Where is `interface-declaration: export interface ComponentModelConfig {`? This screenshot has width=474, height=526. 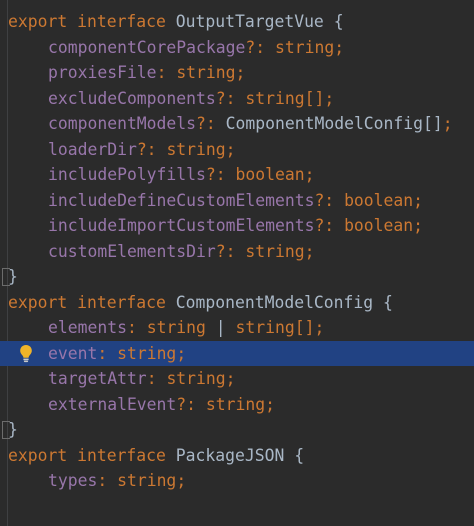
interface-declaration: export interface ComponentModelConfig { is located at coordinates (200, 303).